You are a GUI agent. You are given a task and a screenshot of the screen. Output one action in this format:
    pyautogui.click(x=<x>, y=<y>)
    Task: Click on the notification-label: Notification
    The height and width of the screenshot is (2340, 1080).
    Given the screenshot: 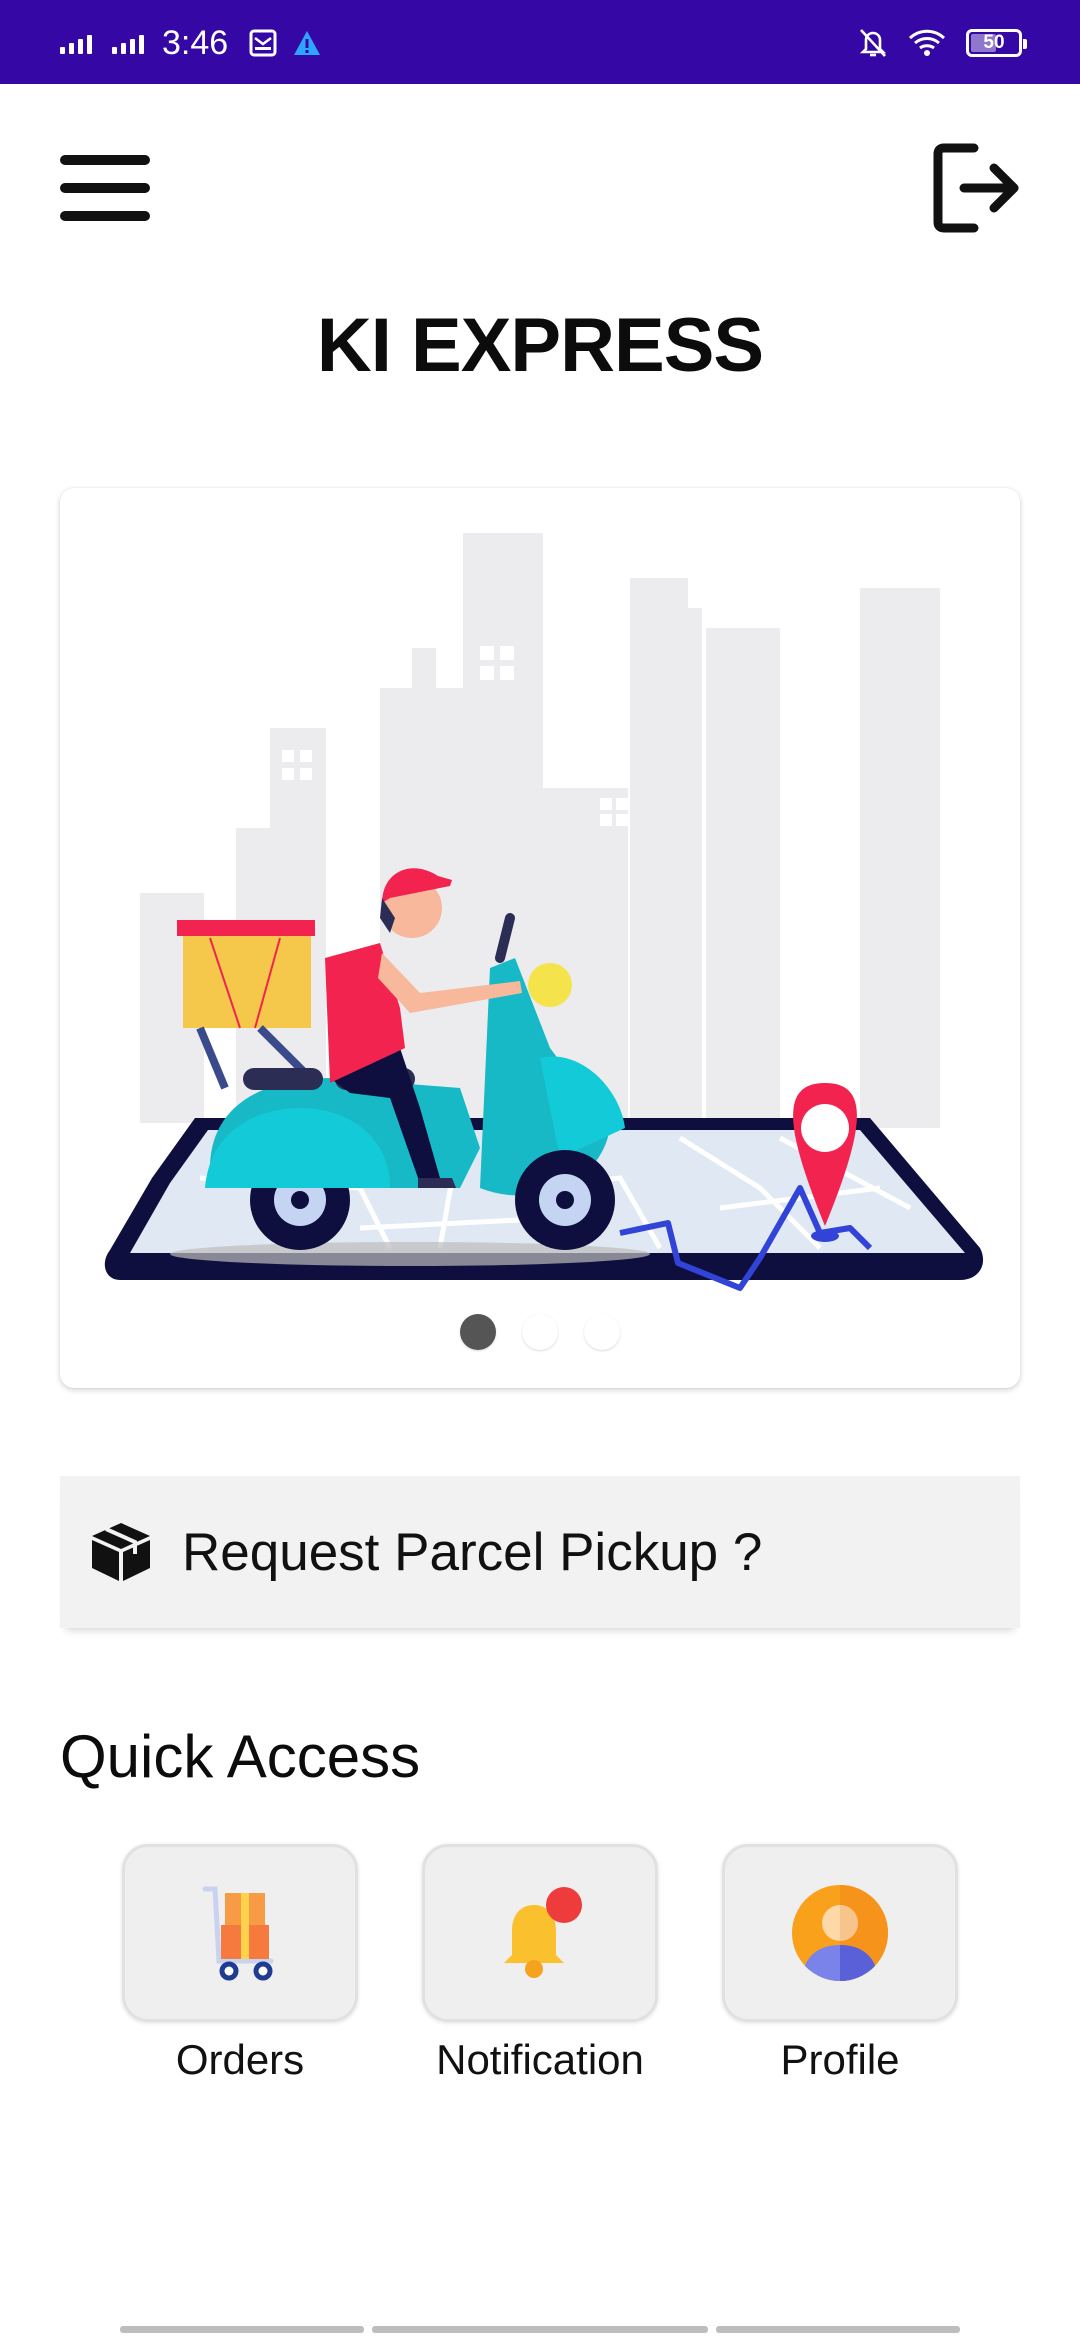 What is the action you would take?
    pyautogui.click(x=540, y=2059)
    